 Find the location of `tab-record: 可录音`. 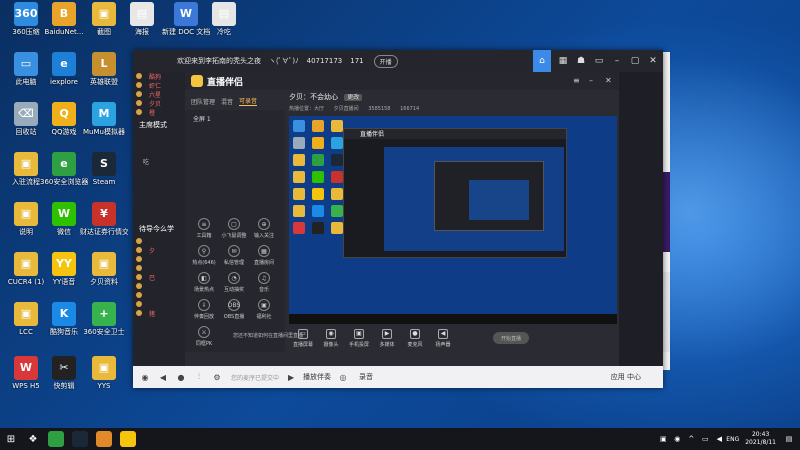

tab-record: 可录音 is located at coordinates (248, 101).